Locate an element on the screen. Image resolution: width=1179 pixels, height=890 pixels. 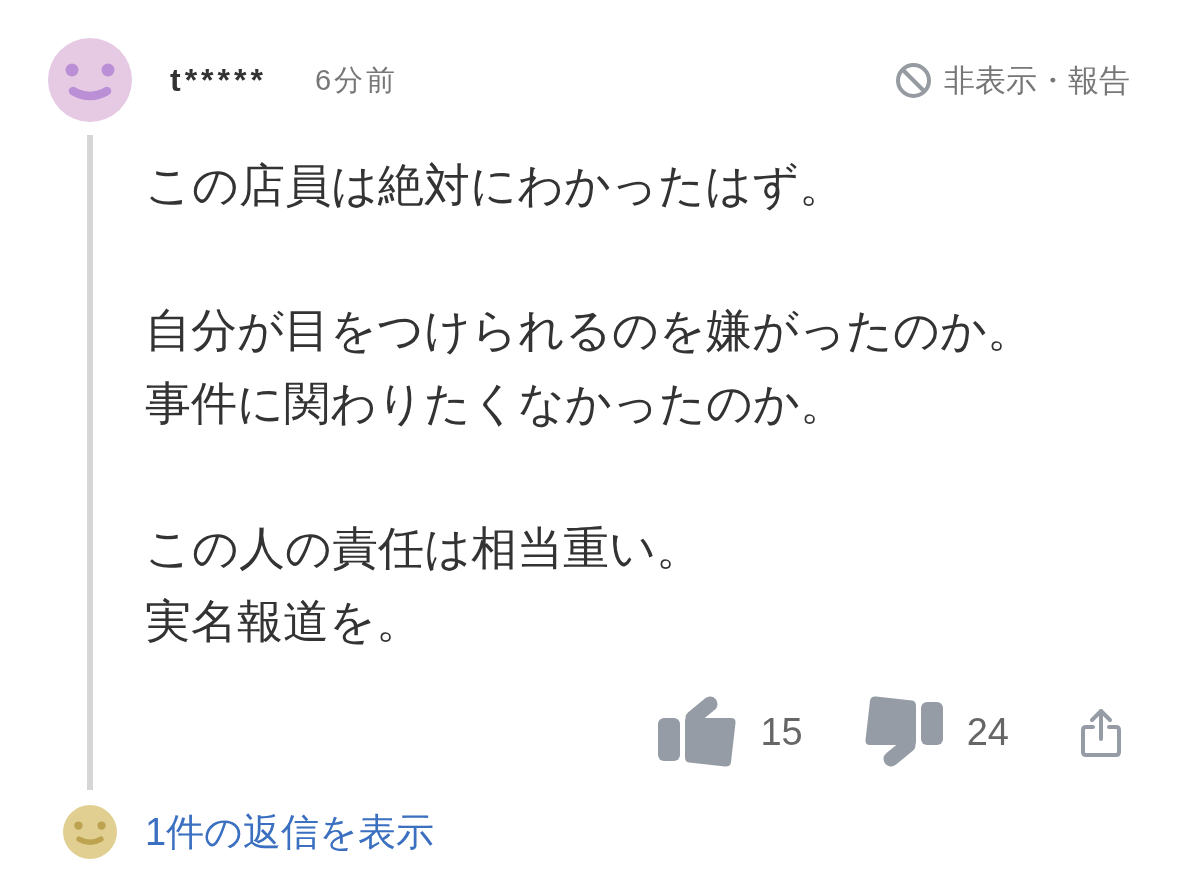
comment-line: 自分が目をつけられるのを嫌がったのか。 is located at coordinates (589, 330).